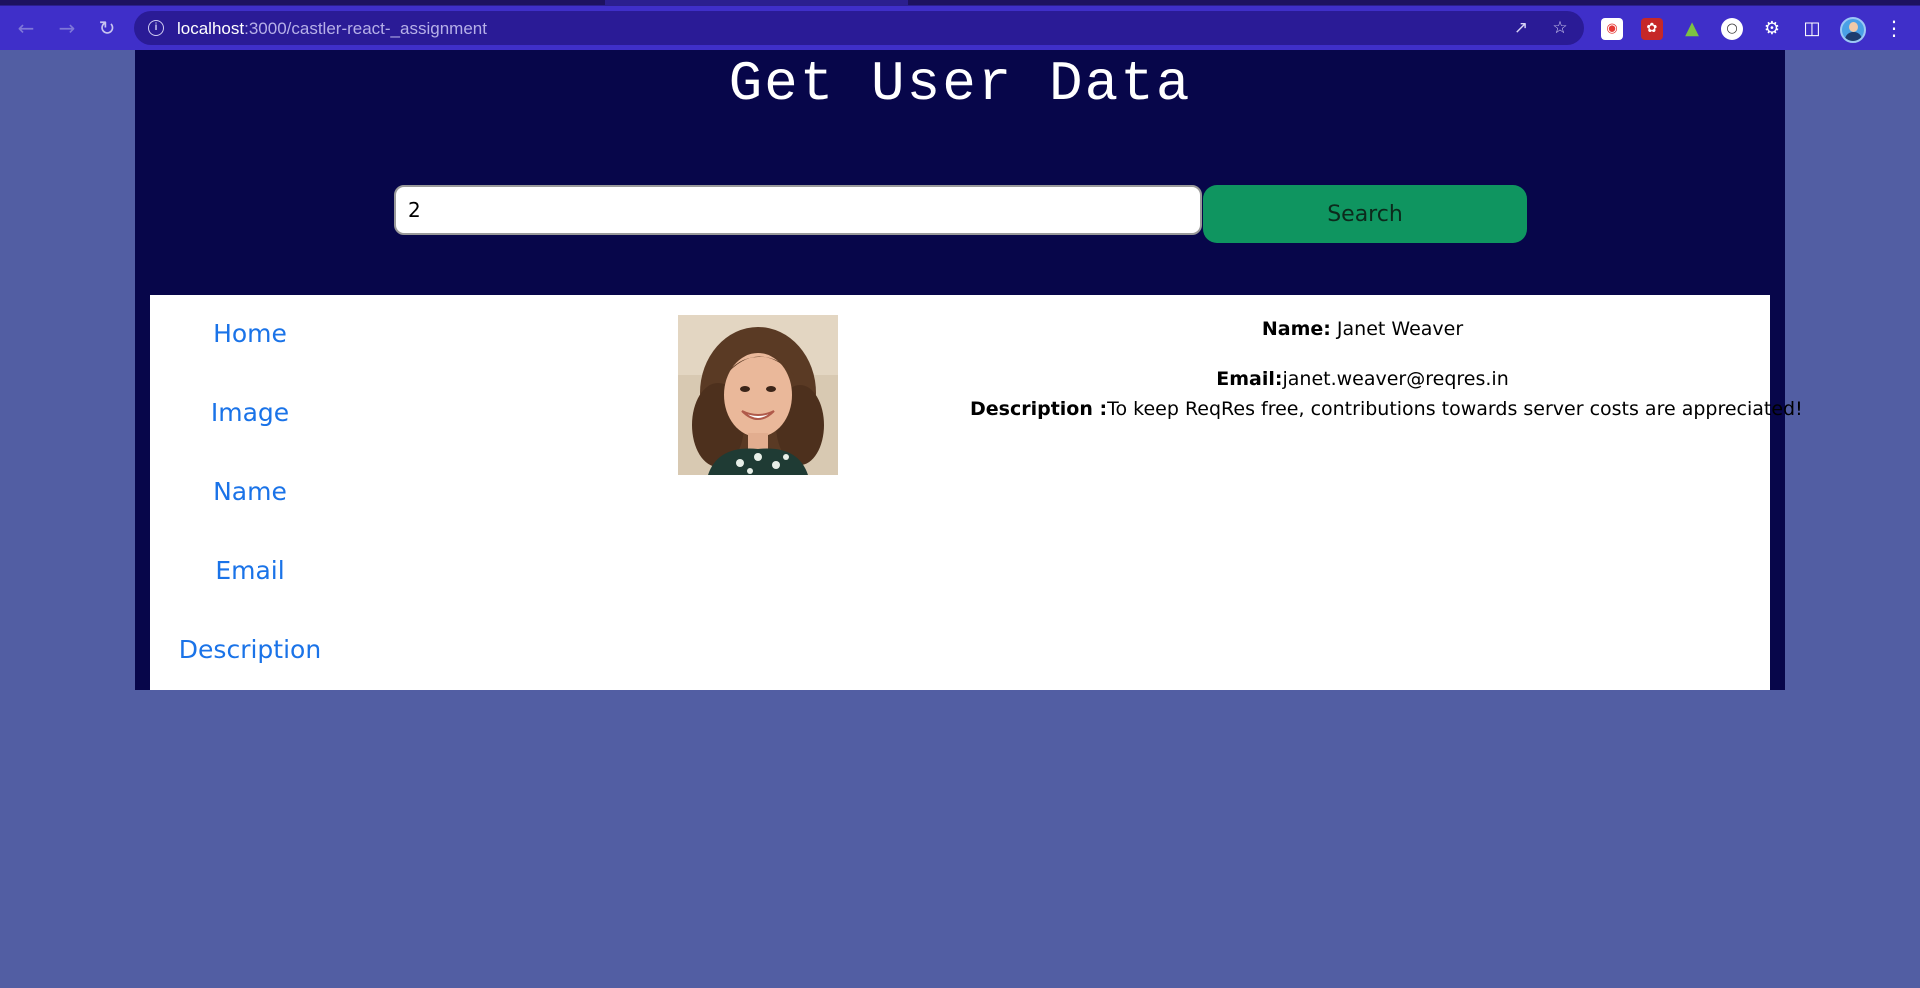 The height and width of the screenshot is (988, 1920). I want to click on user-email-row: Email:janet.weaver@reqres.in, so click(1362, 379).